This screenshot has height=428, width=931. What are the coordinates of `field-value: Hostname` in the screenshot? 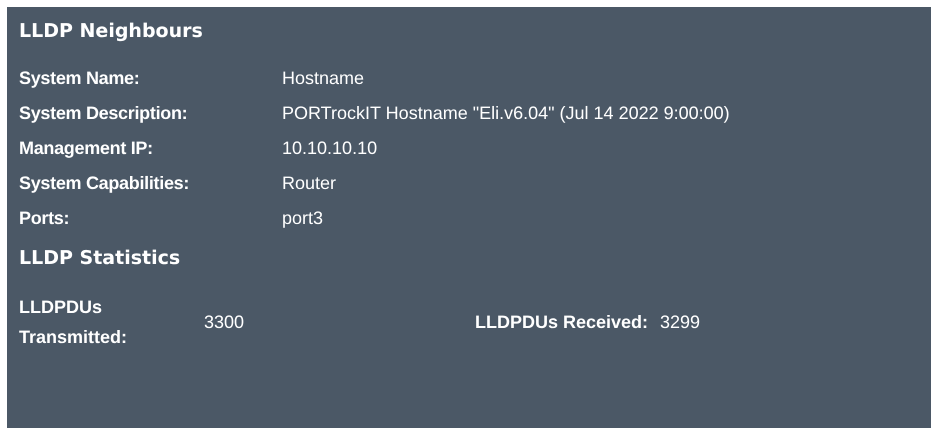 It's located at (323, 78).